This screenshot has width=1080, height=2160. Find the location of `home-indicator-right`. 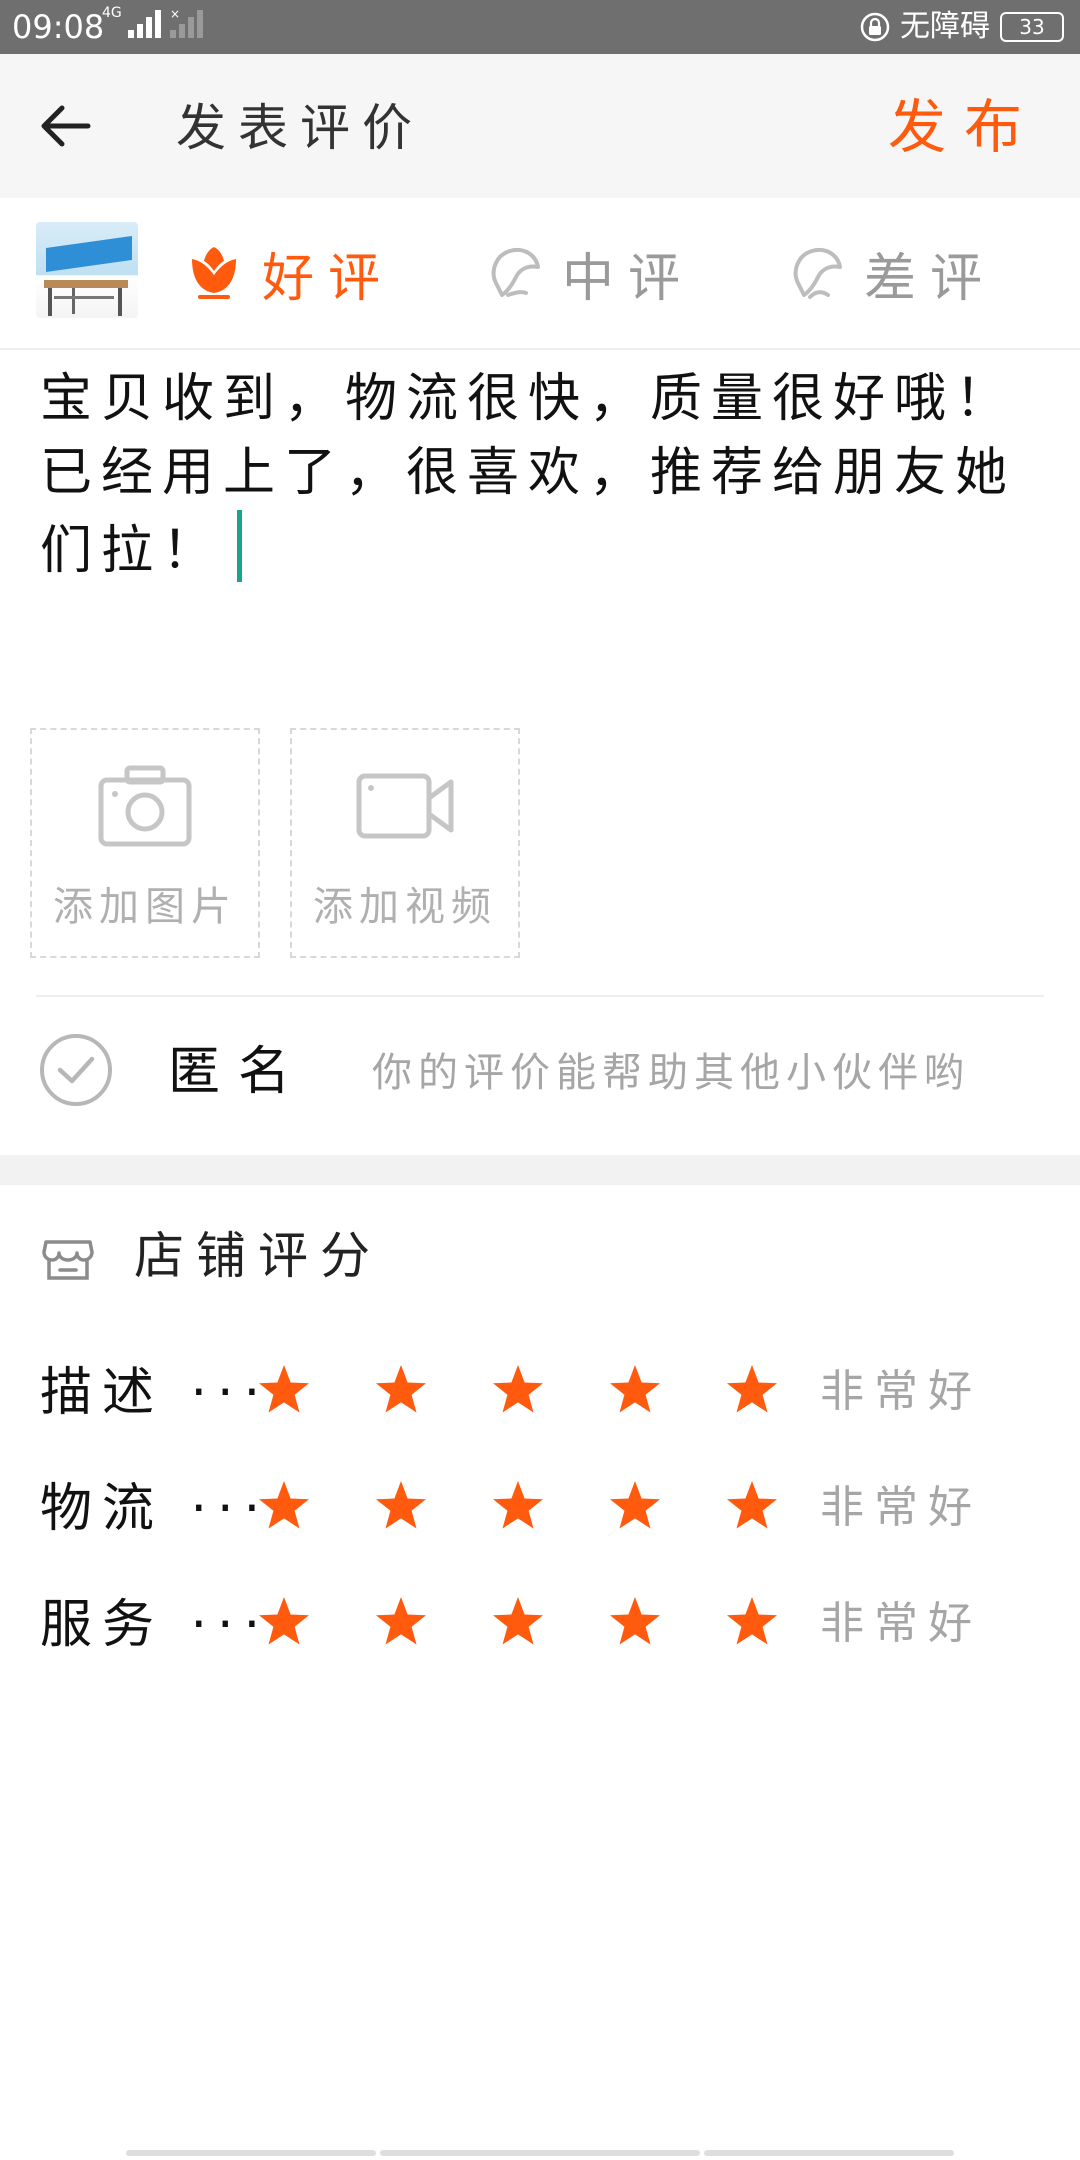

home-indicator-right is located at coordinates (829, 2153).